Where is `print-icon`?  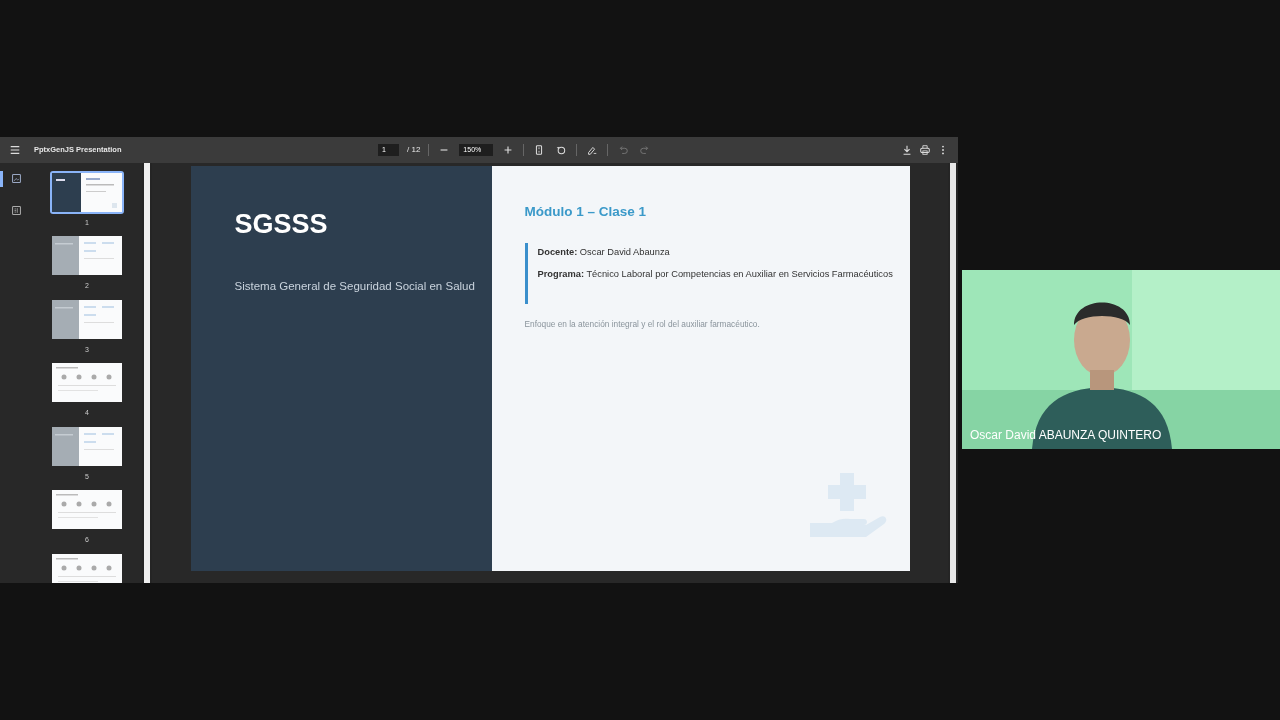 print-icon is located at coordinates (925, 149).